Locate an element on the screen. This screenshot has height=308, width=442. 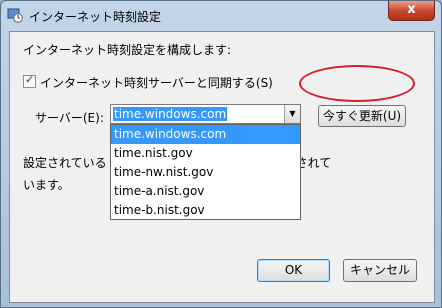
sync-checkbox-label: インターネット時刻サーバーと同期する(S) is located at coordinates (156, 82).